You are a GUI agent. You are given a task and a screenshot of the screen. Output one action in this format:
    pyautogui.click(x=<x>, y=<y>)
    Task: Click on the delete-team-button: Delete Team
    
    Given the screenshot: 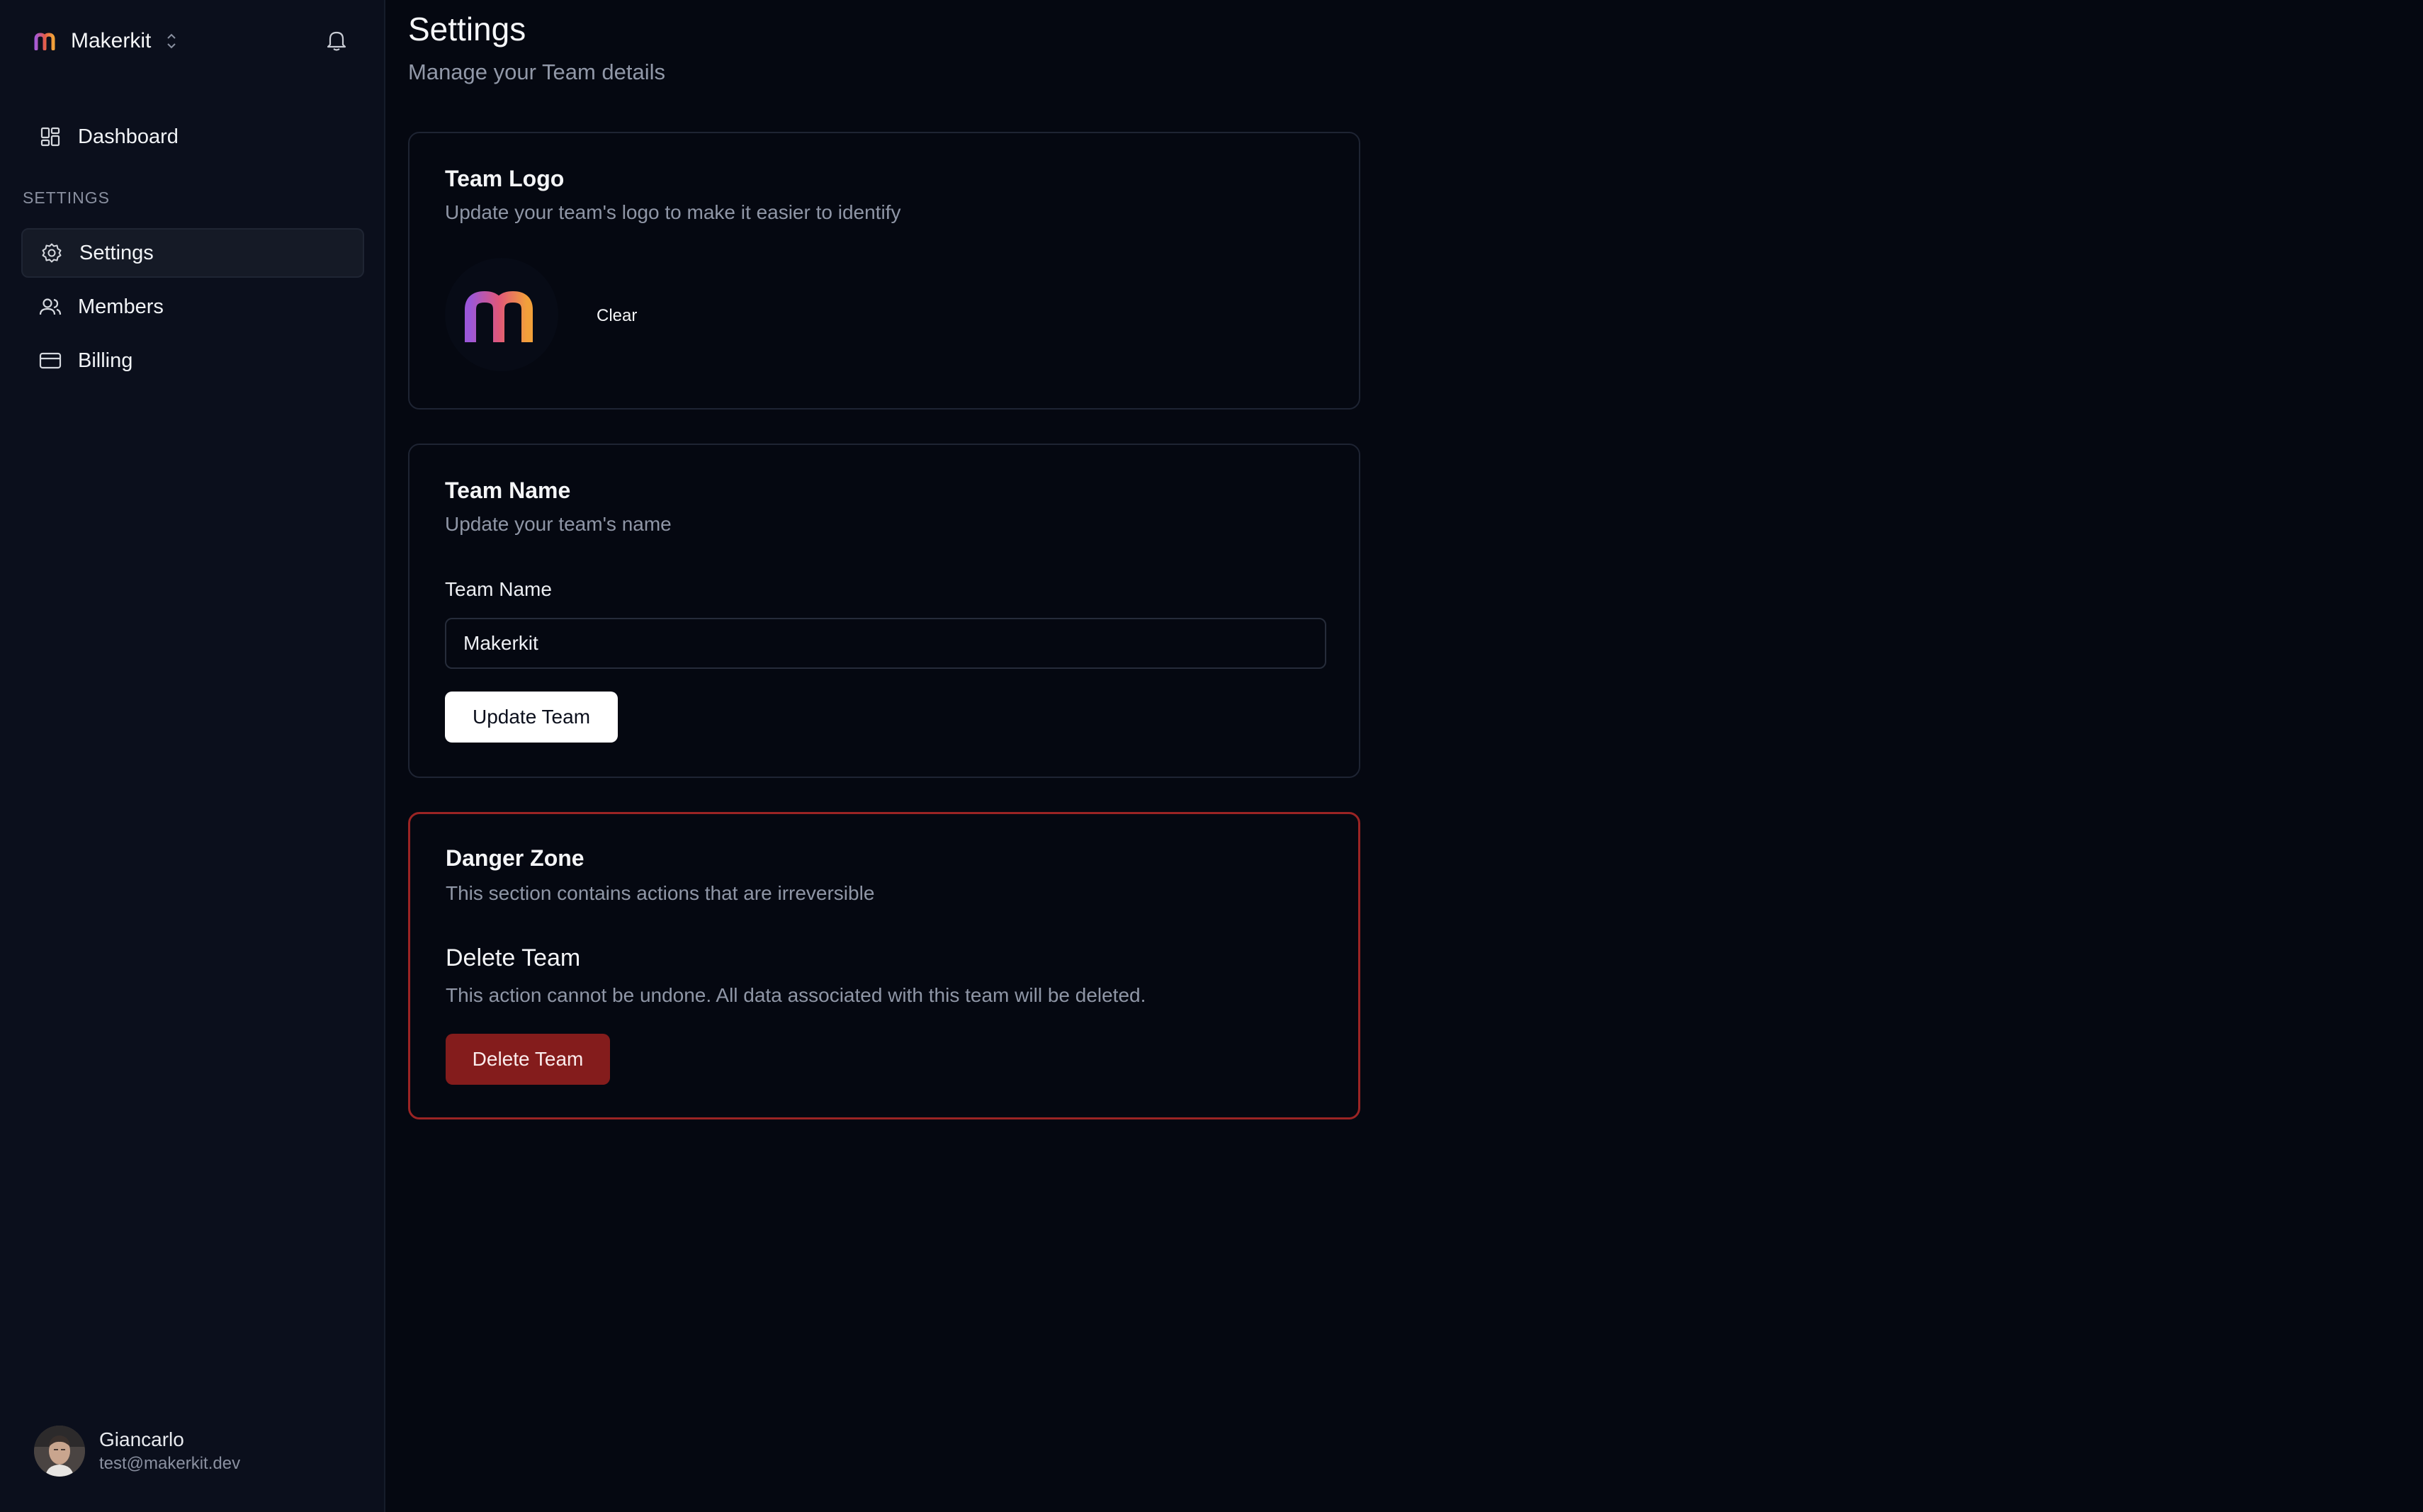 What is the action you would take?
    pyautogui.click(x=528, y=1059)
    